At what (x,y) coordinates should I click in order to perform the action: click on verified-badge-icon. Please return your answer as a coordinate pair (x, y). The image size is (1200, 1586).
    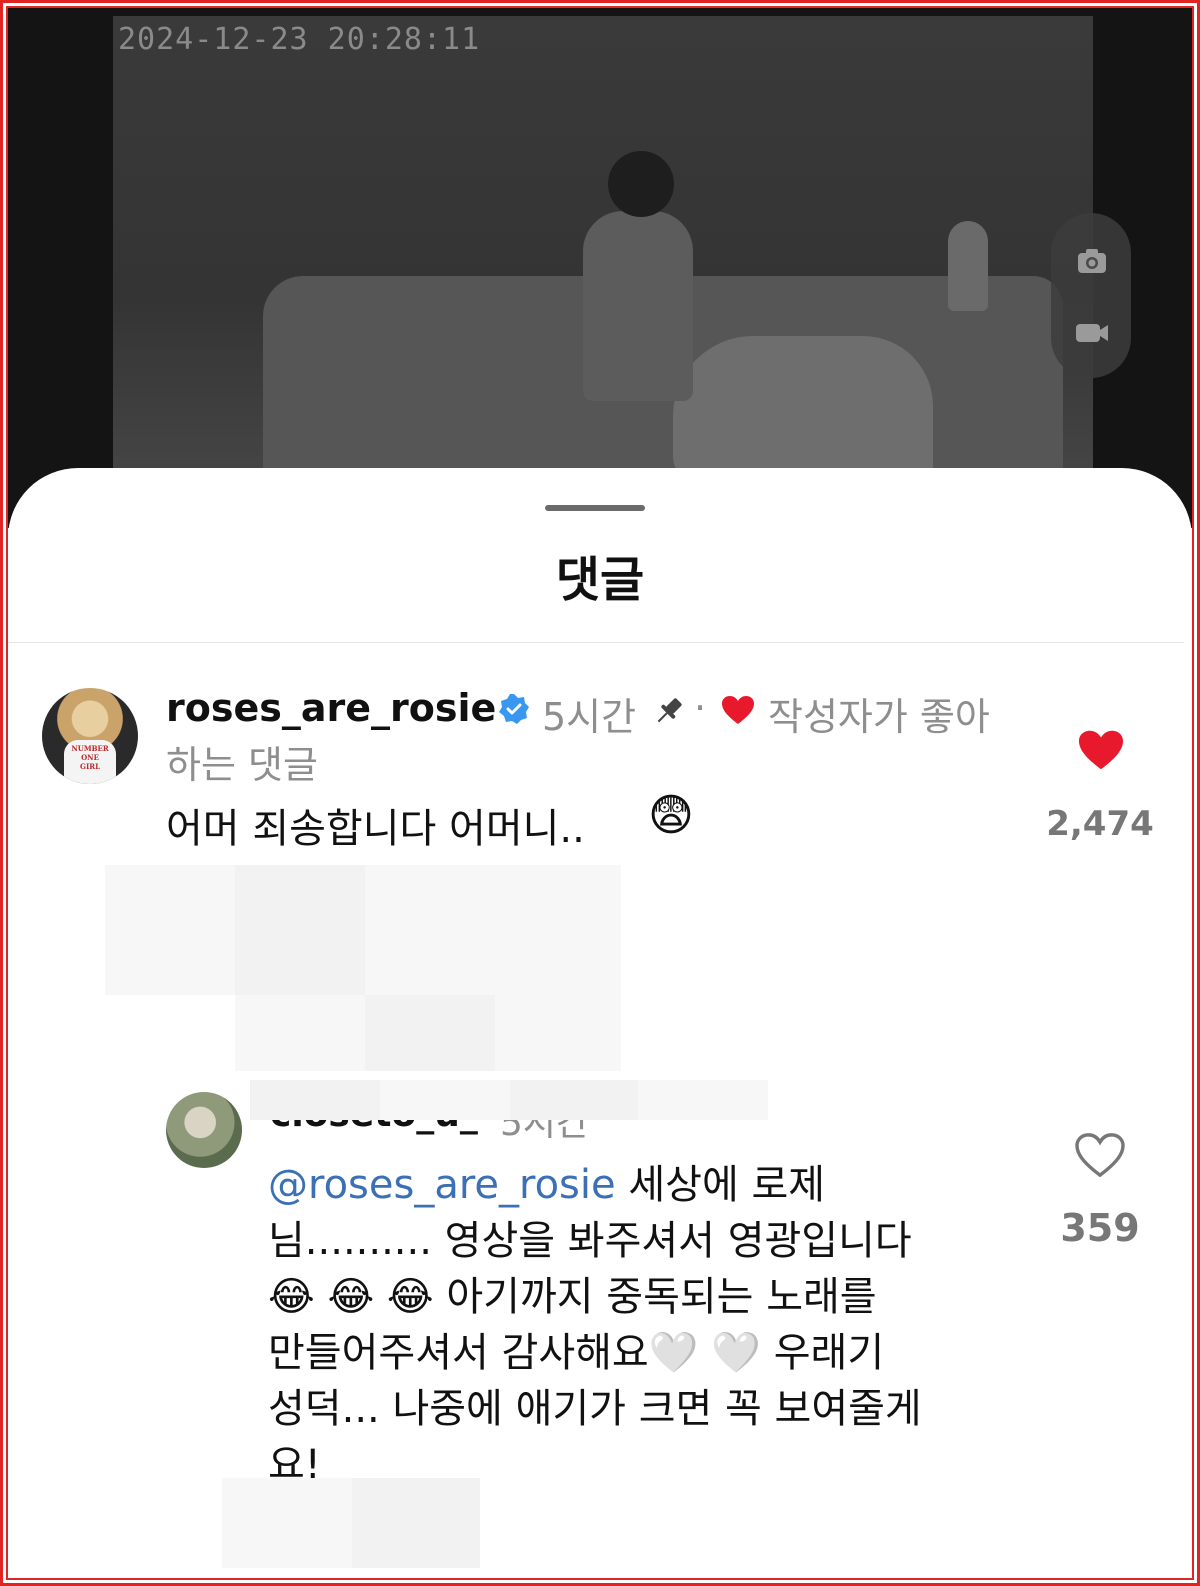
    Looking at the image, I should click on (514, 711).